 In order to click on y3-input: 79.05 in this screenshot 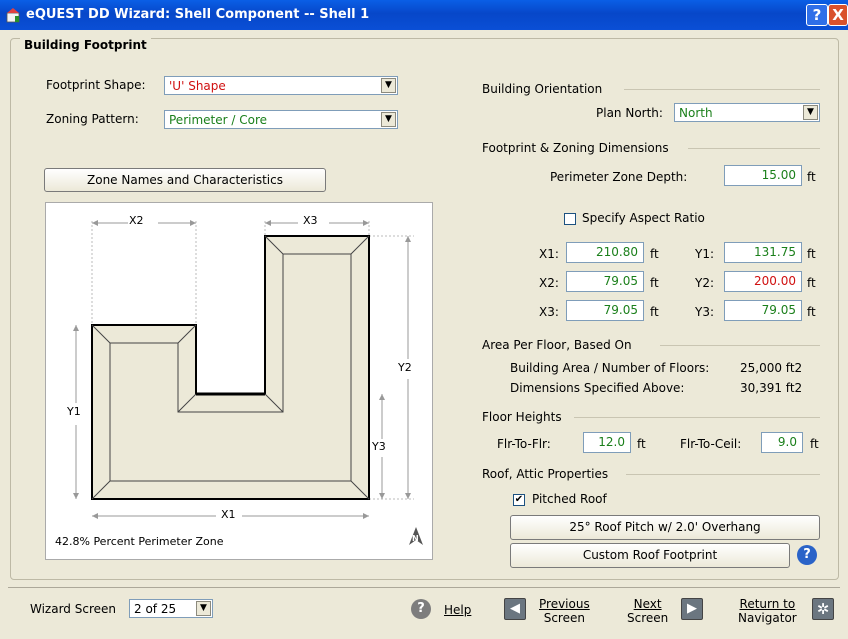, I will do `click(763, 310)`.